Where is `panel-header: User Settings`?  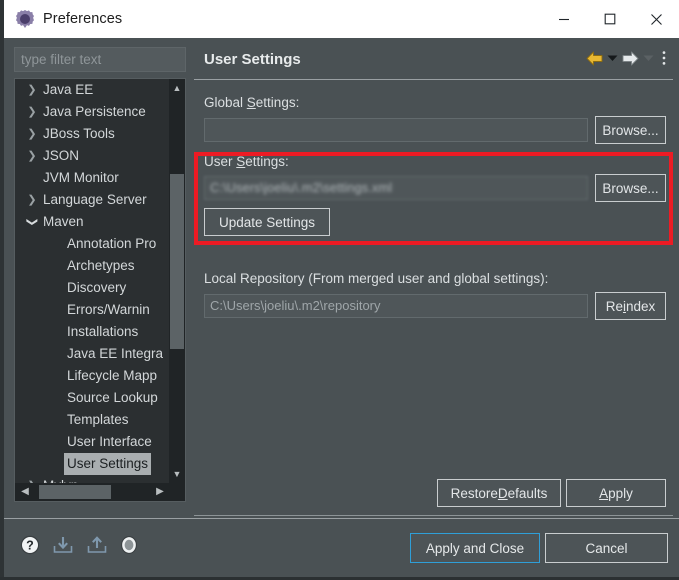
panel-header: User Settings is located at coordinates (433, 62).